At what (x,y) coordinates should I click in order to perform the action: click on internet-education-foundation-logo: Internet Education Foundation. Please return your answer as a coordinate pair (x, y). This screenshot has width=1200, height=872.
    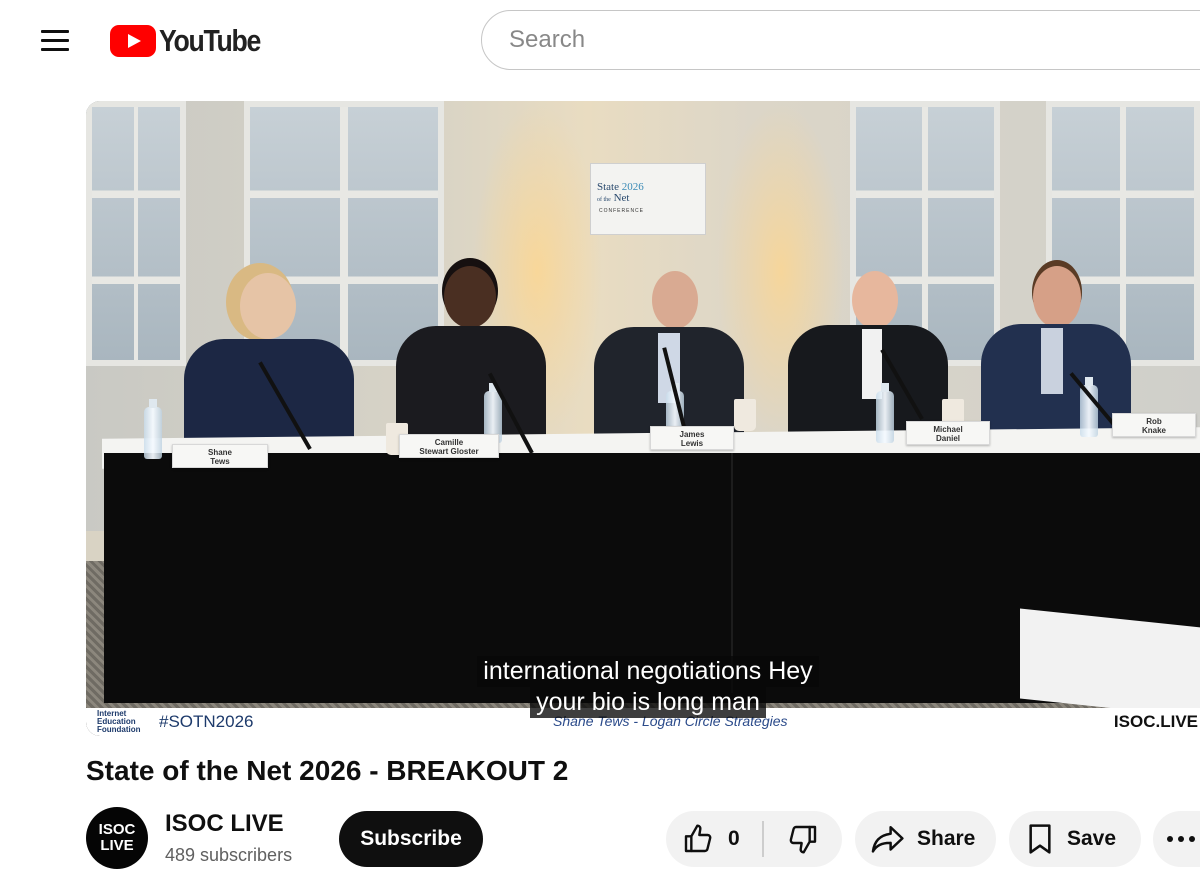
    Looking at the image, I should click on (119, 721).